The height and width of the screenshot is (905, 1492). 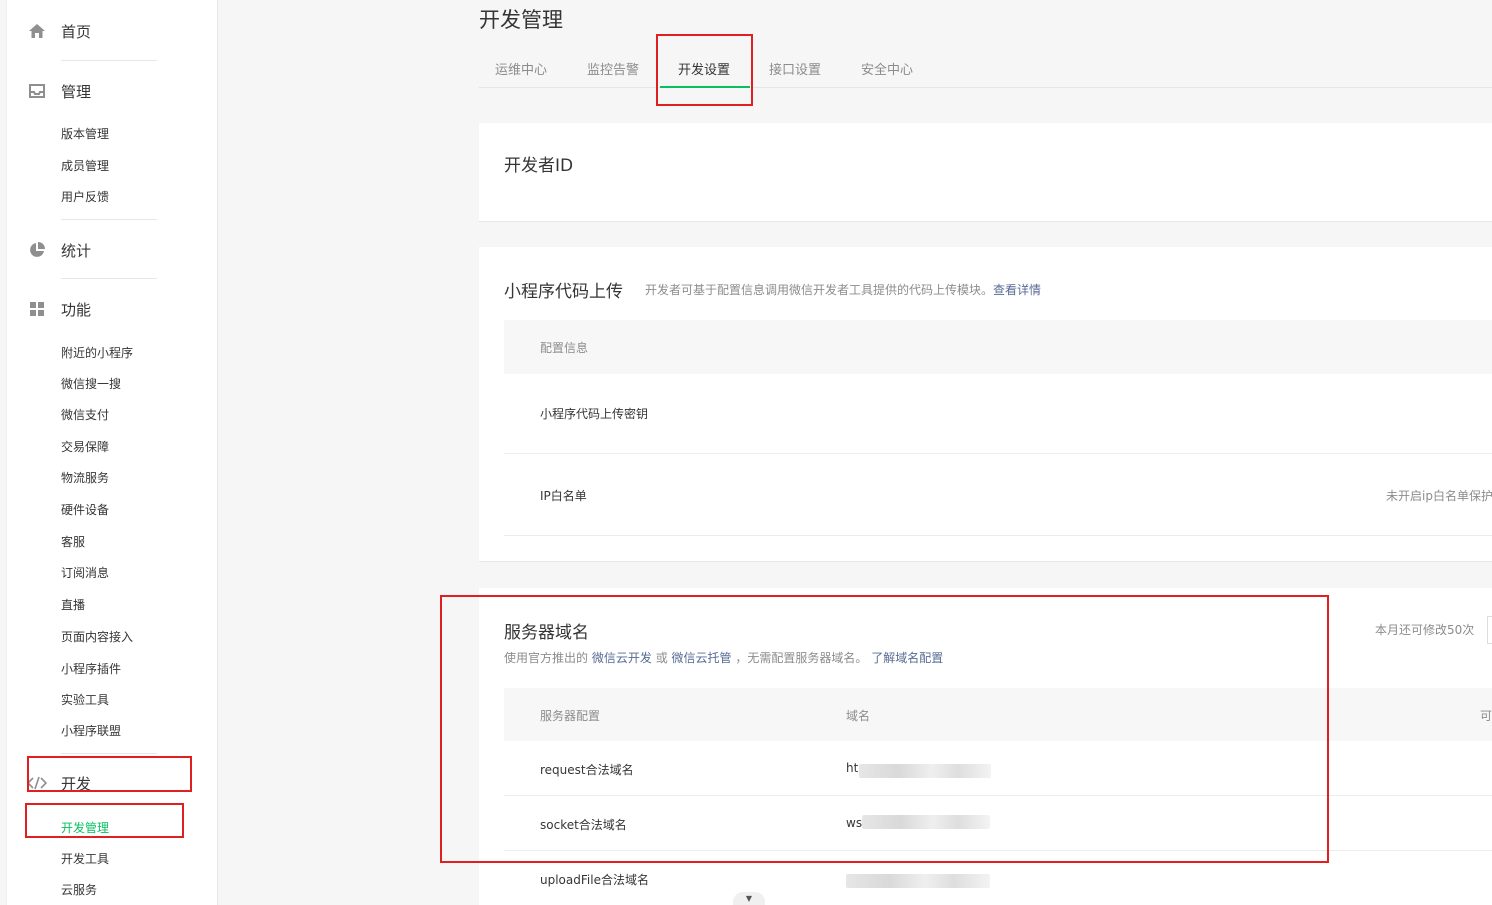 What do you see at coordinates (998, 878) in the screenshot?
I see `table-row: uploadFile合法域名` at bounding box center [998, 878].